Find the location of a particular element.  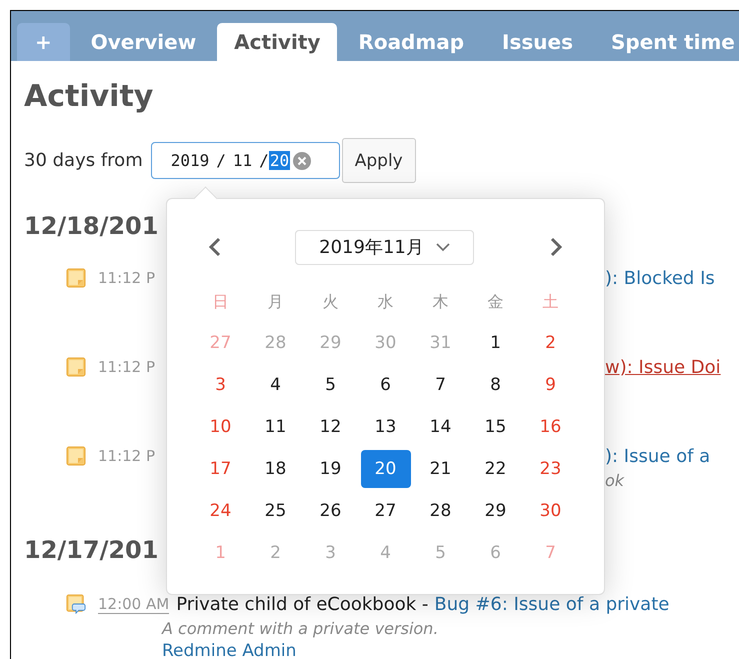

calendar-day: 22 is located at coordinates (495, 469).